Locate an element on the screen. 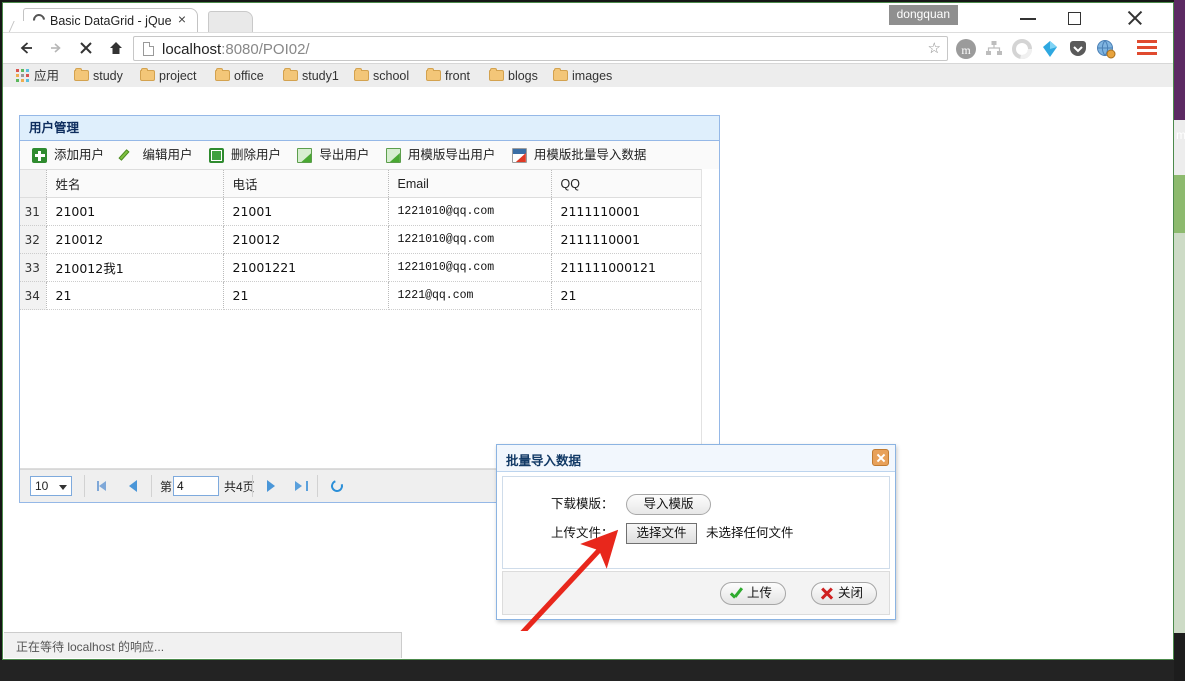  desktop-bottom-area is located at coordinates (587, 670).